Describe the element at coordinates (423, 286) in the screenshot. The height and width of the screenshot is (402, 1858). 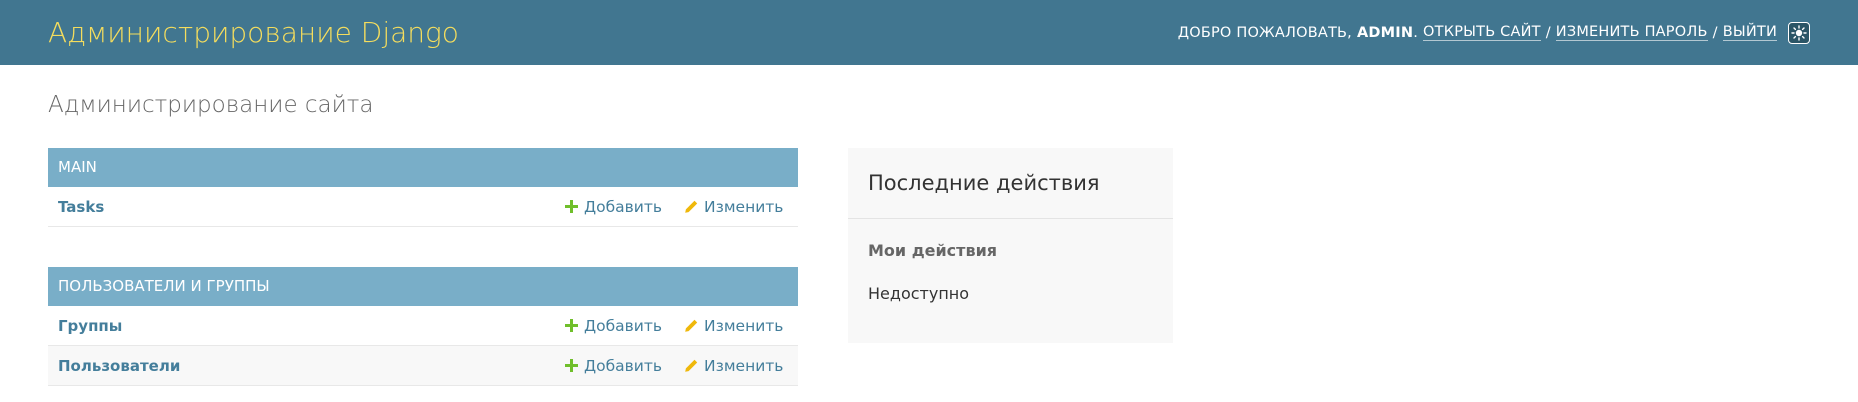
I see `app-caption: Пользователи и группы` at that location.